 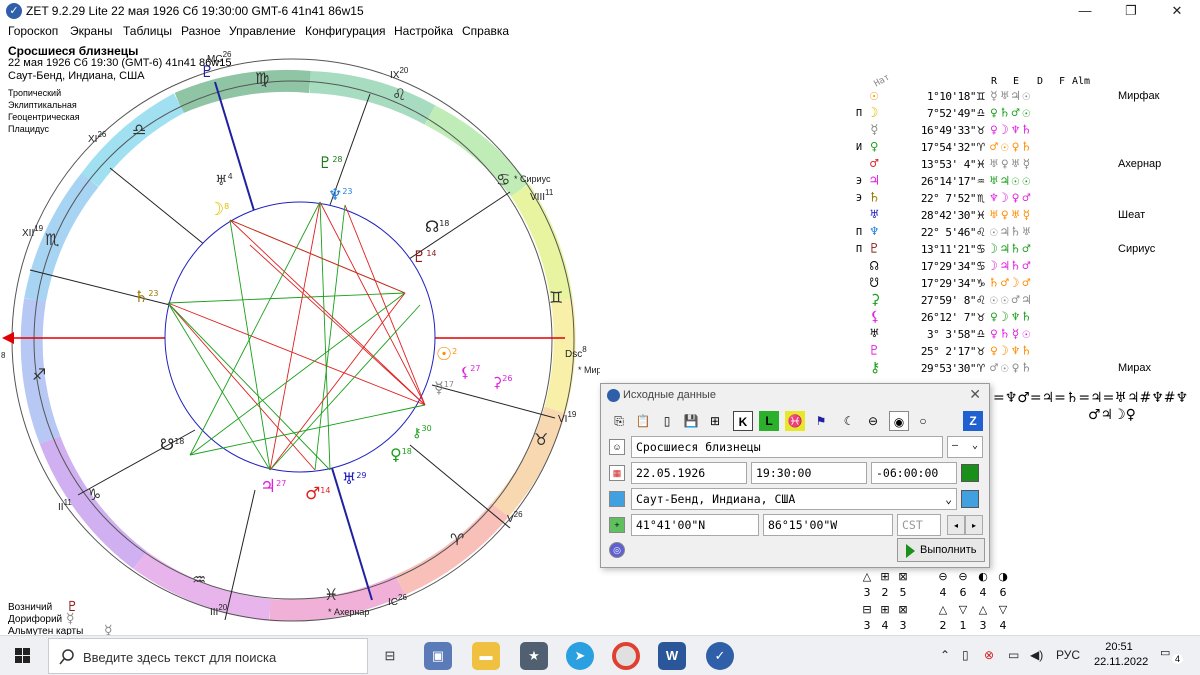 I want to click on k-icon: K, so click(x=743, y=421).